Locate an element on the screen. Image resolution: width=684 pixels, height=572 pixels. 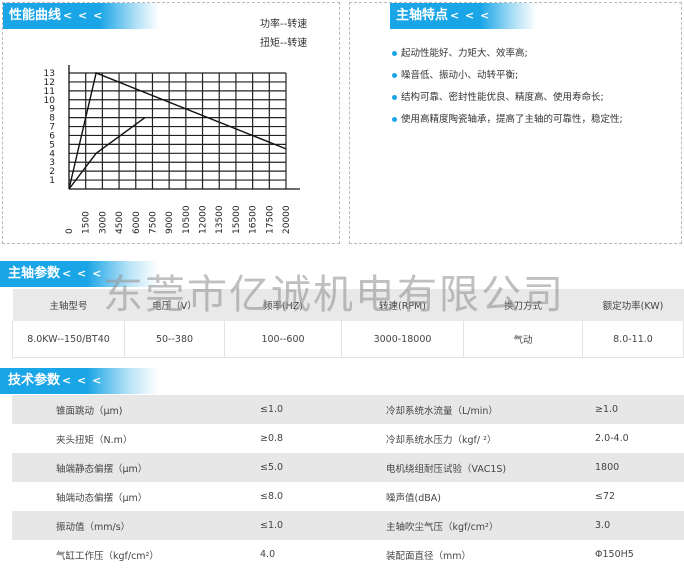
tech-value: 4.0 is located at coordinates (268, 554).